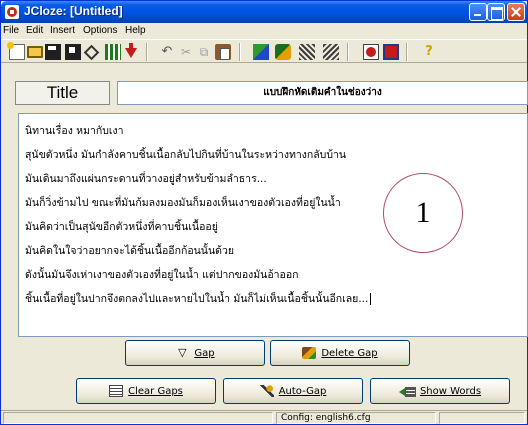 This screenshot has width=528, height=425. Describe the element at coordinates (309, 353) in the screenshot. I see `delete-gap-icon` at that location.